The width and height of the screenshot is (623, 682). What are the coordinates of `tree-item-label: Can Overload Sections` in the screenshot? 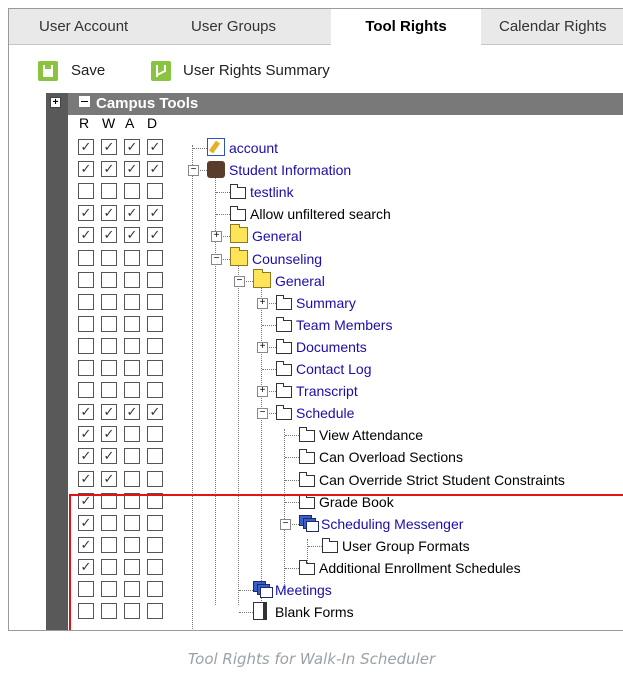 It's located at (391, 457).